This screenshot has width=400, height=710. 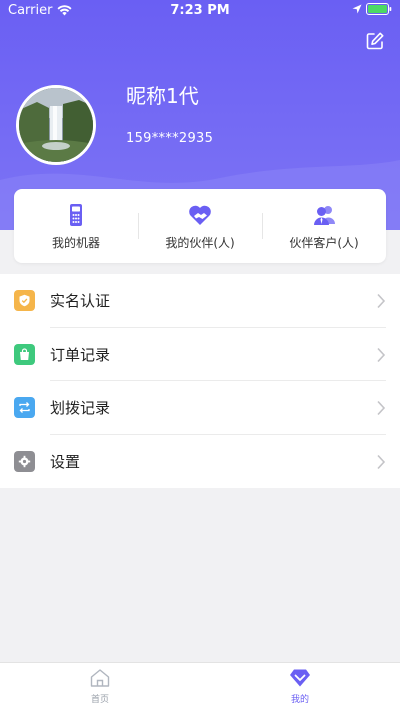 I want to click on phone-calculator-icon, so click(x=76, y=214).